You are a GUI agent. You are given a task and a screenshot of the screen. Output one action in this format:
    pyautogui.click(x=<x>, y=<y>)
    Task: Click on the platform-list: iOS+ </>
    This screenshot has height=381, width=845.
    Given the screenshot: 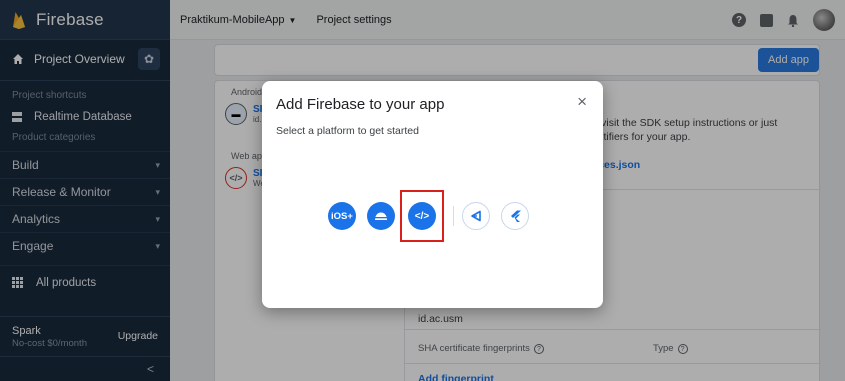 What is the action you would take?
    pyautogui.click(x=434, y=216)
    